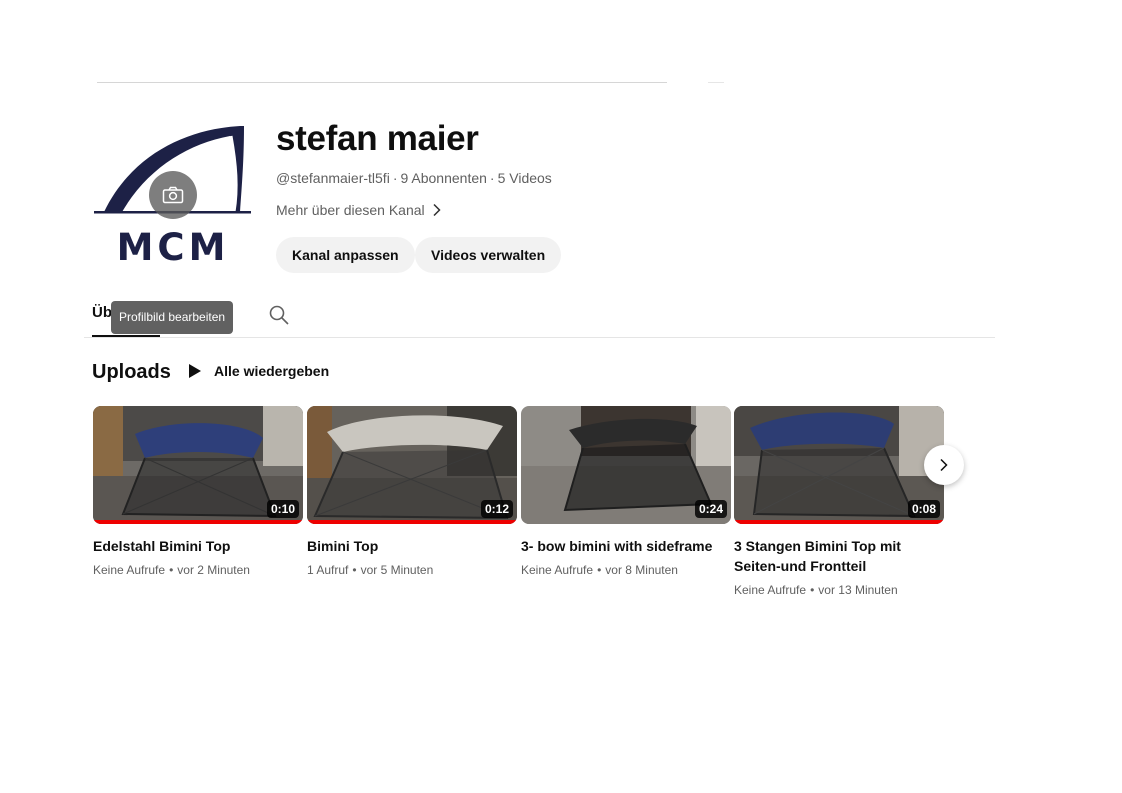 The height and width of the screenshot is (793, 1122). I want to click on video-card: 0:12 Bimini Top 1 Aufruf • vor 5 Minuten, so click(412, 492).